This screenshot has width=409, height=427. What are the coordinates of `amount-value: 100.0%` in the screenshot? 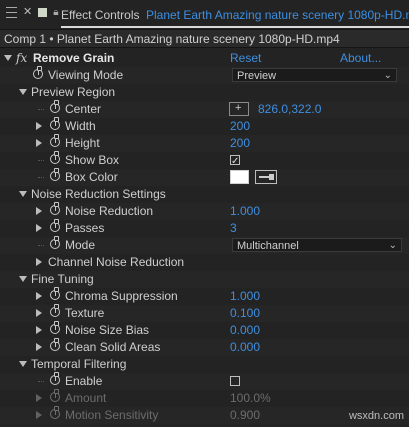 It's located at (250, 398).